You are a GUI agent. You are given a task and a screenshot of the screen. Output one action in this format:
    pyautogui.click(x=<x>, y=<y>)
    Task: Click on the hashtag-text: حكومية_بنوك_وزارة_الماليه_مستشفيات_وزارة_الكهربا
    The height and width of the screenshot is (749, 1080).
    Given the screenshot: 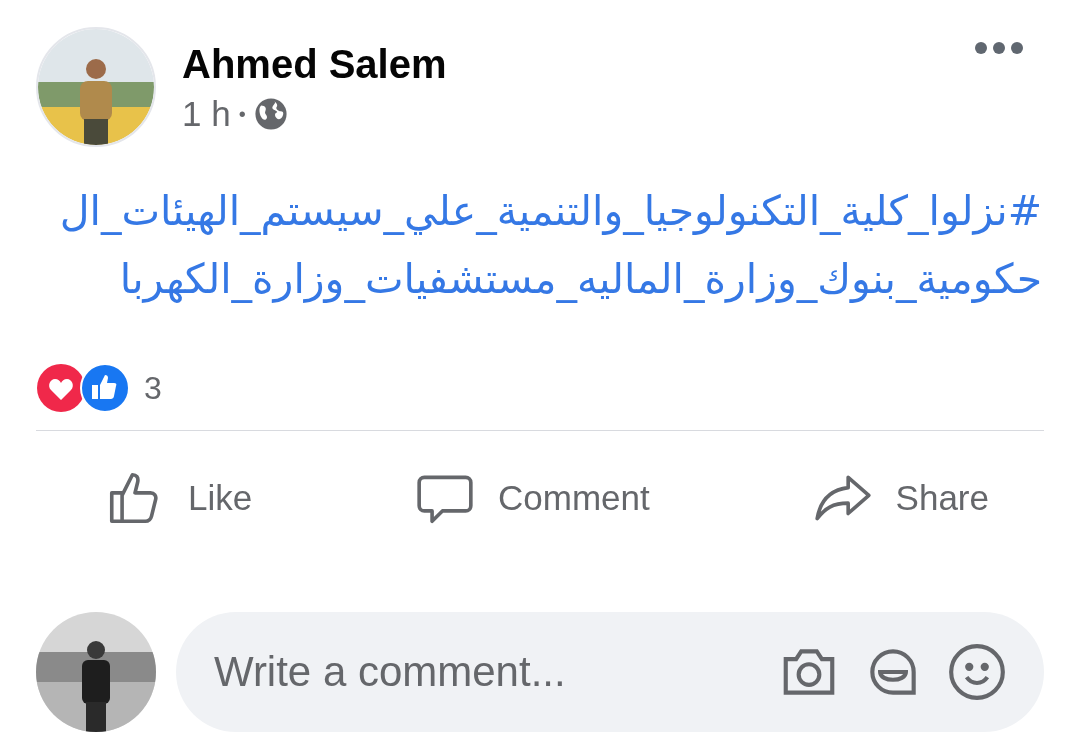 What is the action you would take?
    pyautogui.click(x=539, y=279)
    